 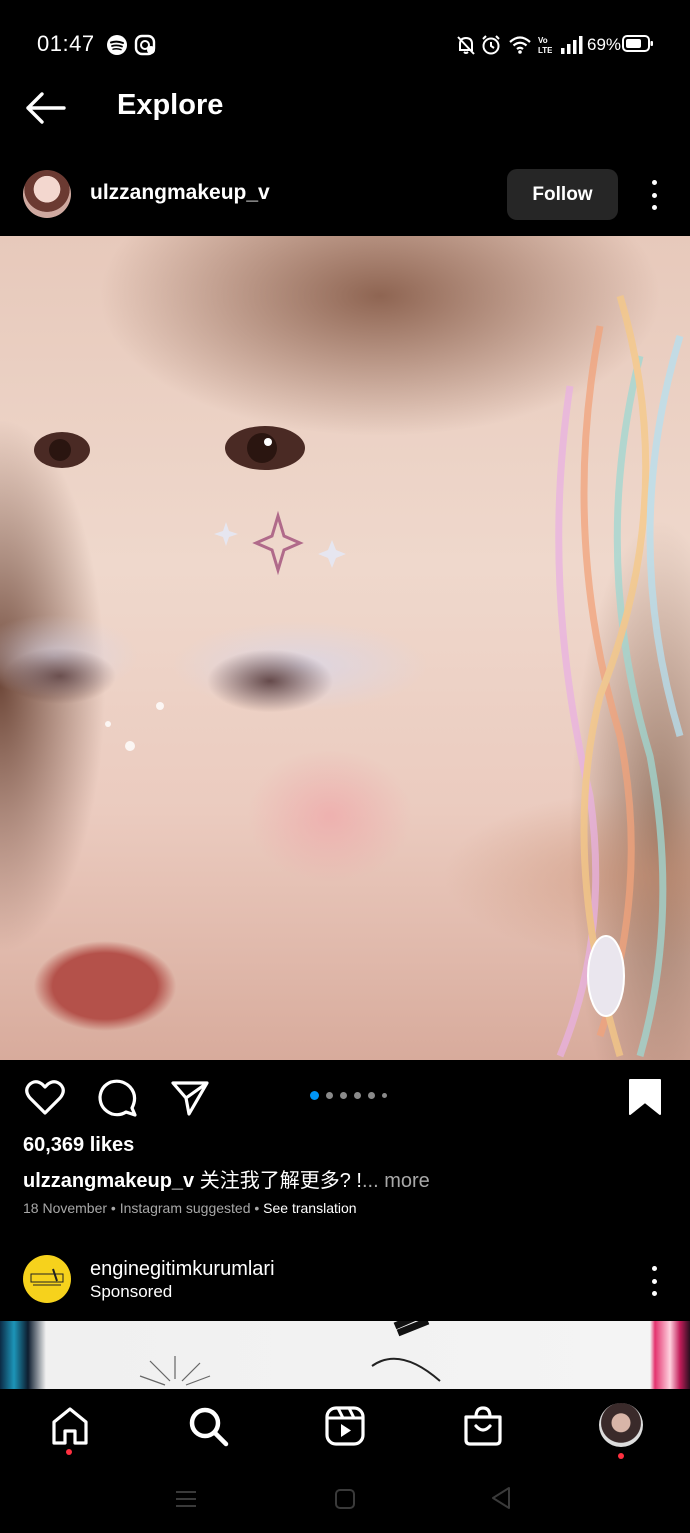 I want to click on profile-notification-dot, so click(x=621, y=1456).